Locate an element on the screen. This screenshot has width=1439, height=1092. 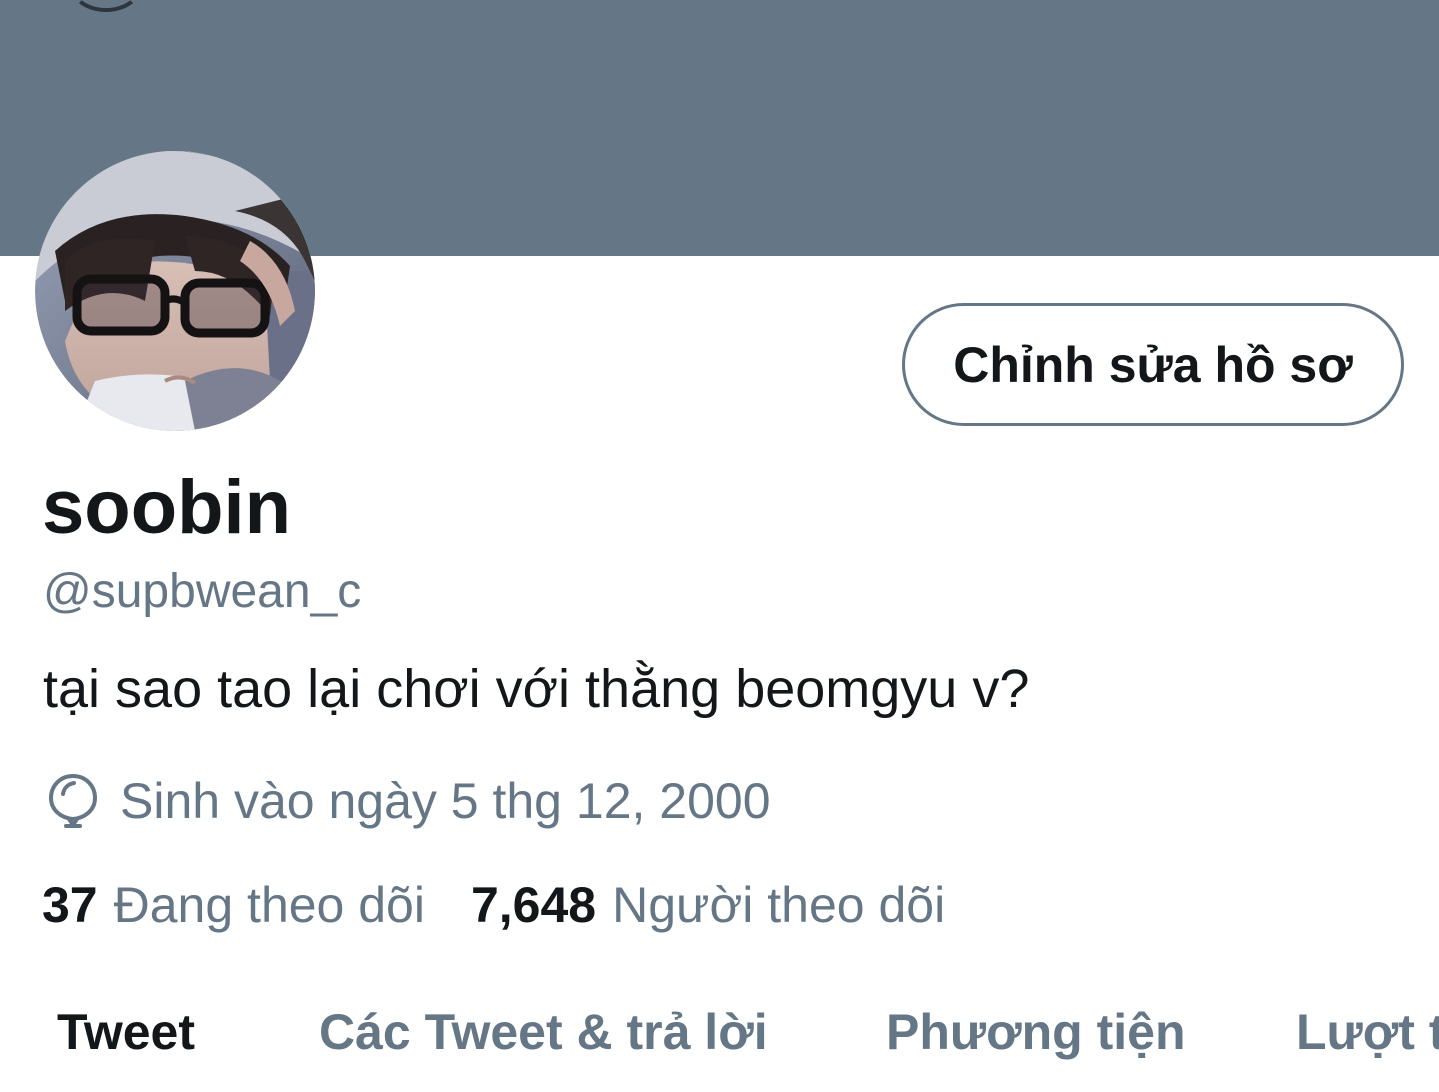
followers-label: Người theo dõi is located at coordinates (779, 905).